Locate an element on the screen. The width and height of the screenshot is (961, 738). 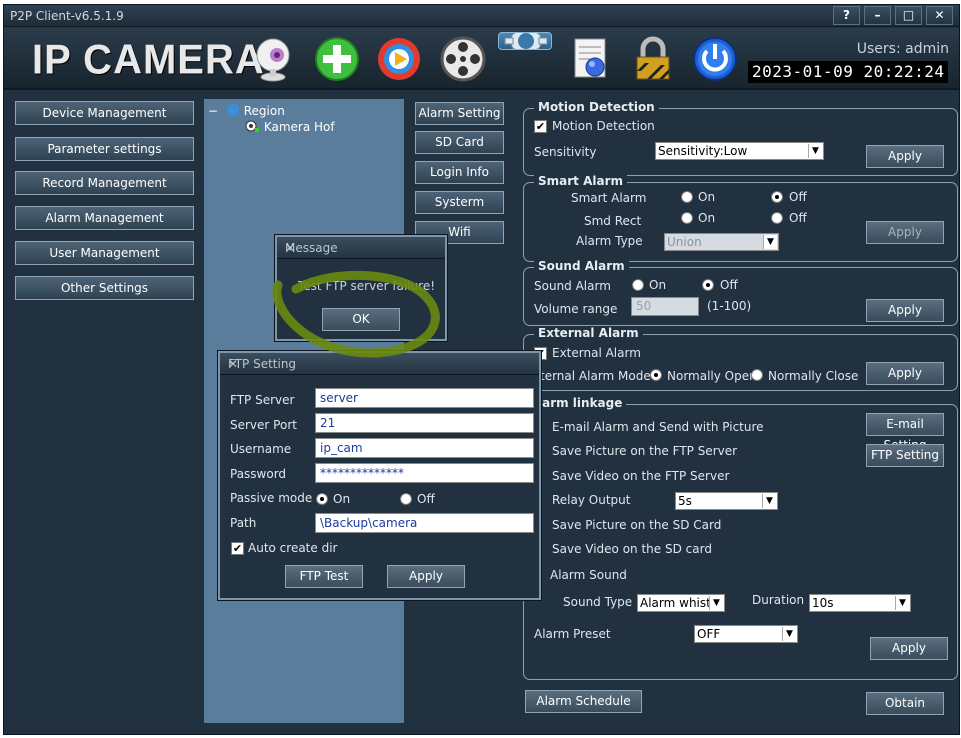
linkage-sd-picture-label: Save Picture on the SD Card is located at coordinates (636, 525).